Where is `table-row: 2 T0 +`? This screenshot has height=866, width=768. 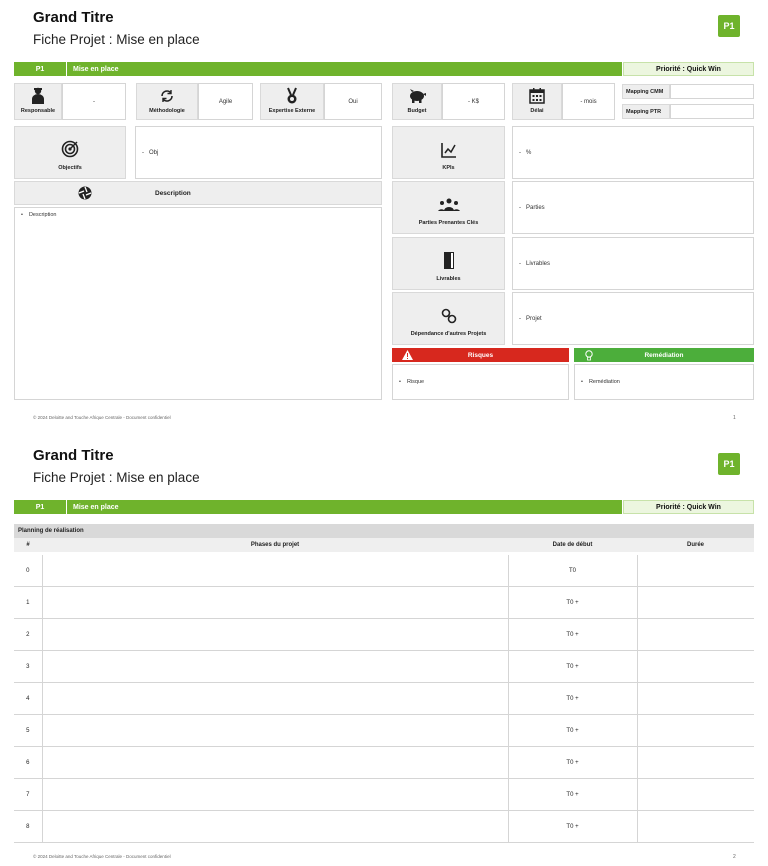 table-row: 2 T0 + is located at coordinates (384, 634).